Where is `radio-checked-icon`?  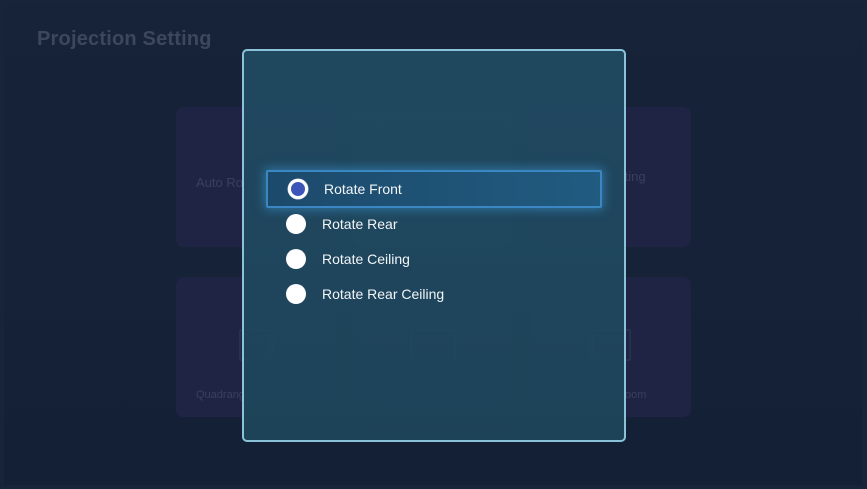
radio-checked-icon is located at coordinates (298, 189).